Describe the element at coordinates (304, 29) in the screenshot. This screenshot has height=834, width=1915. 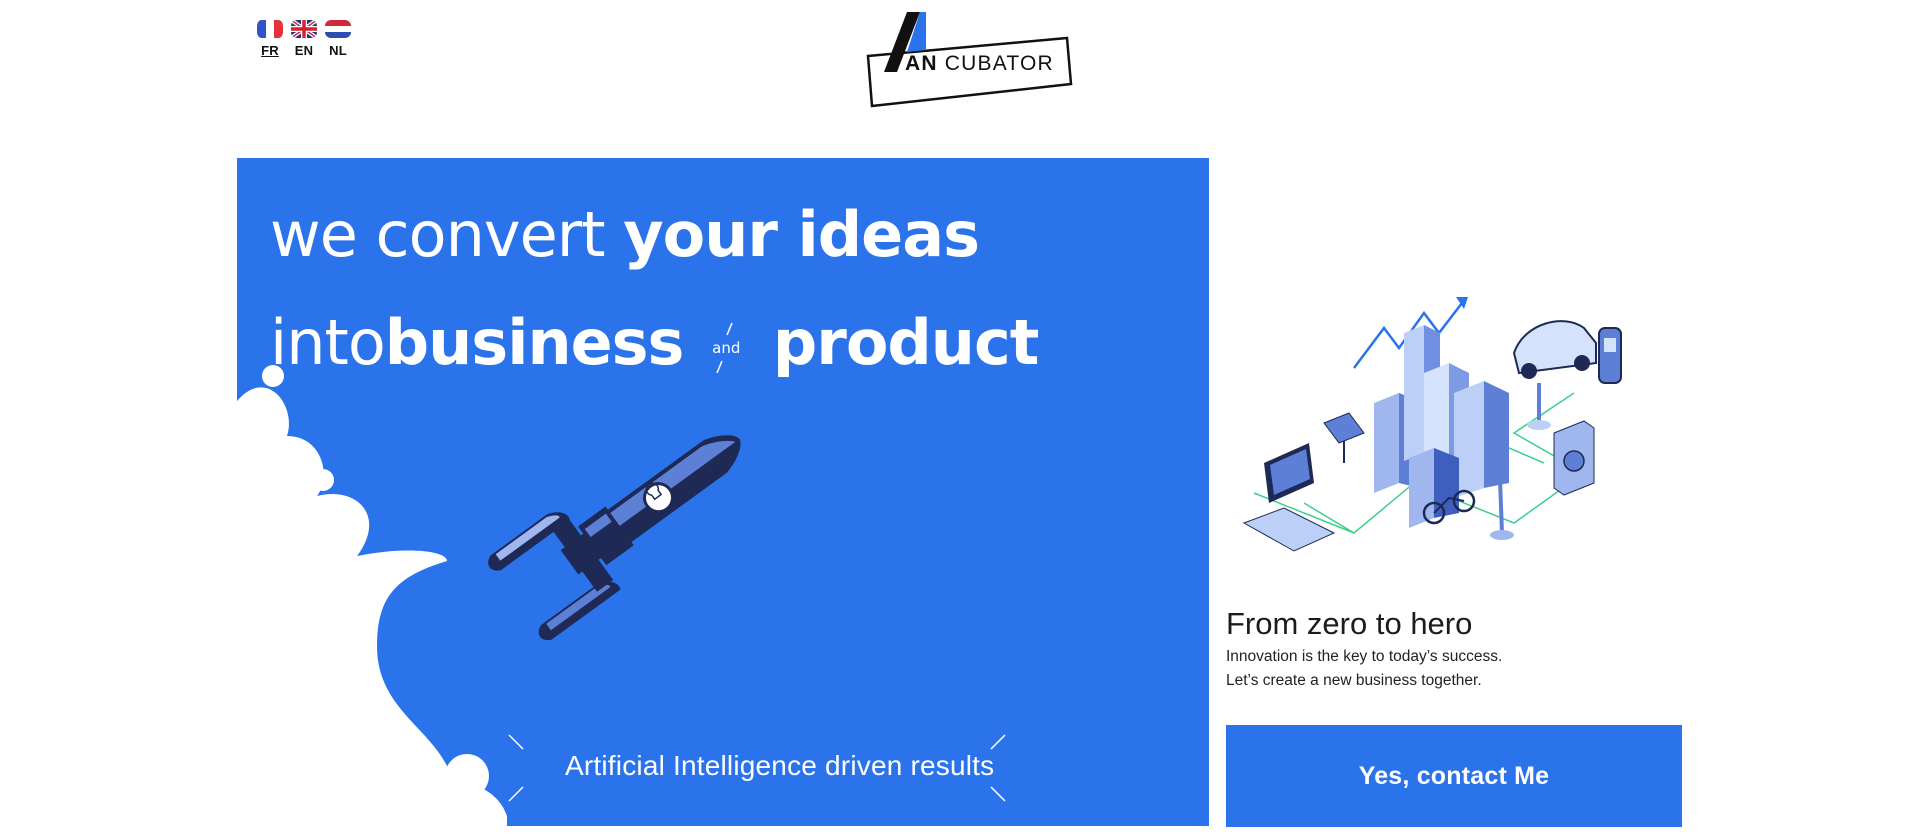
I see `uk-flag-icon` at that location.